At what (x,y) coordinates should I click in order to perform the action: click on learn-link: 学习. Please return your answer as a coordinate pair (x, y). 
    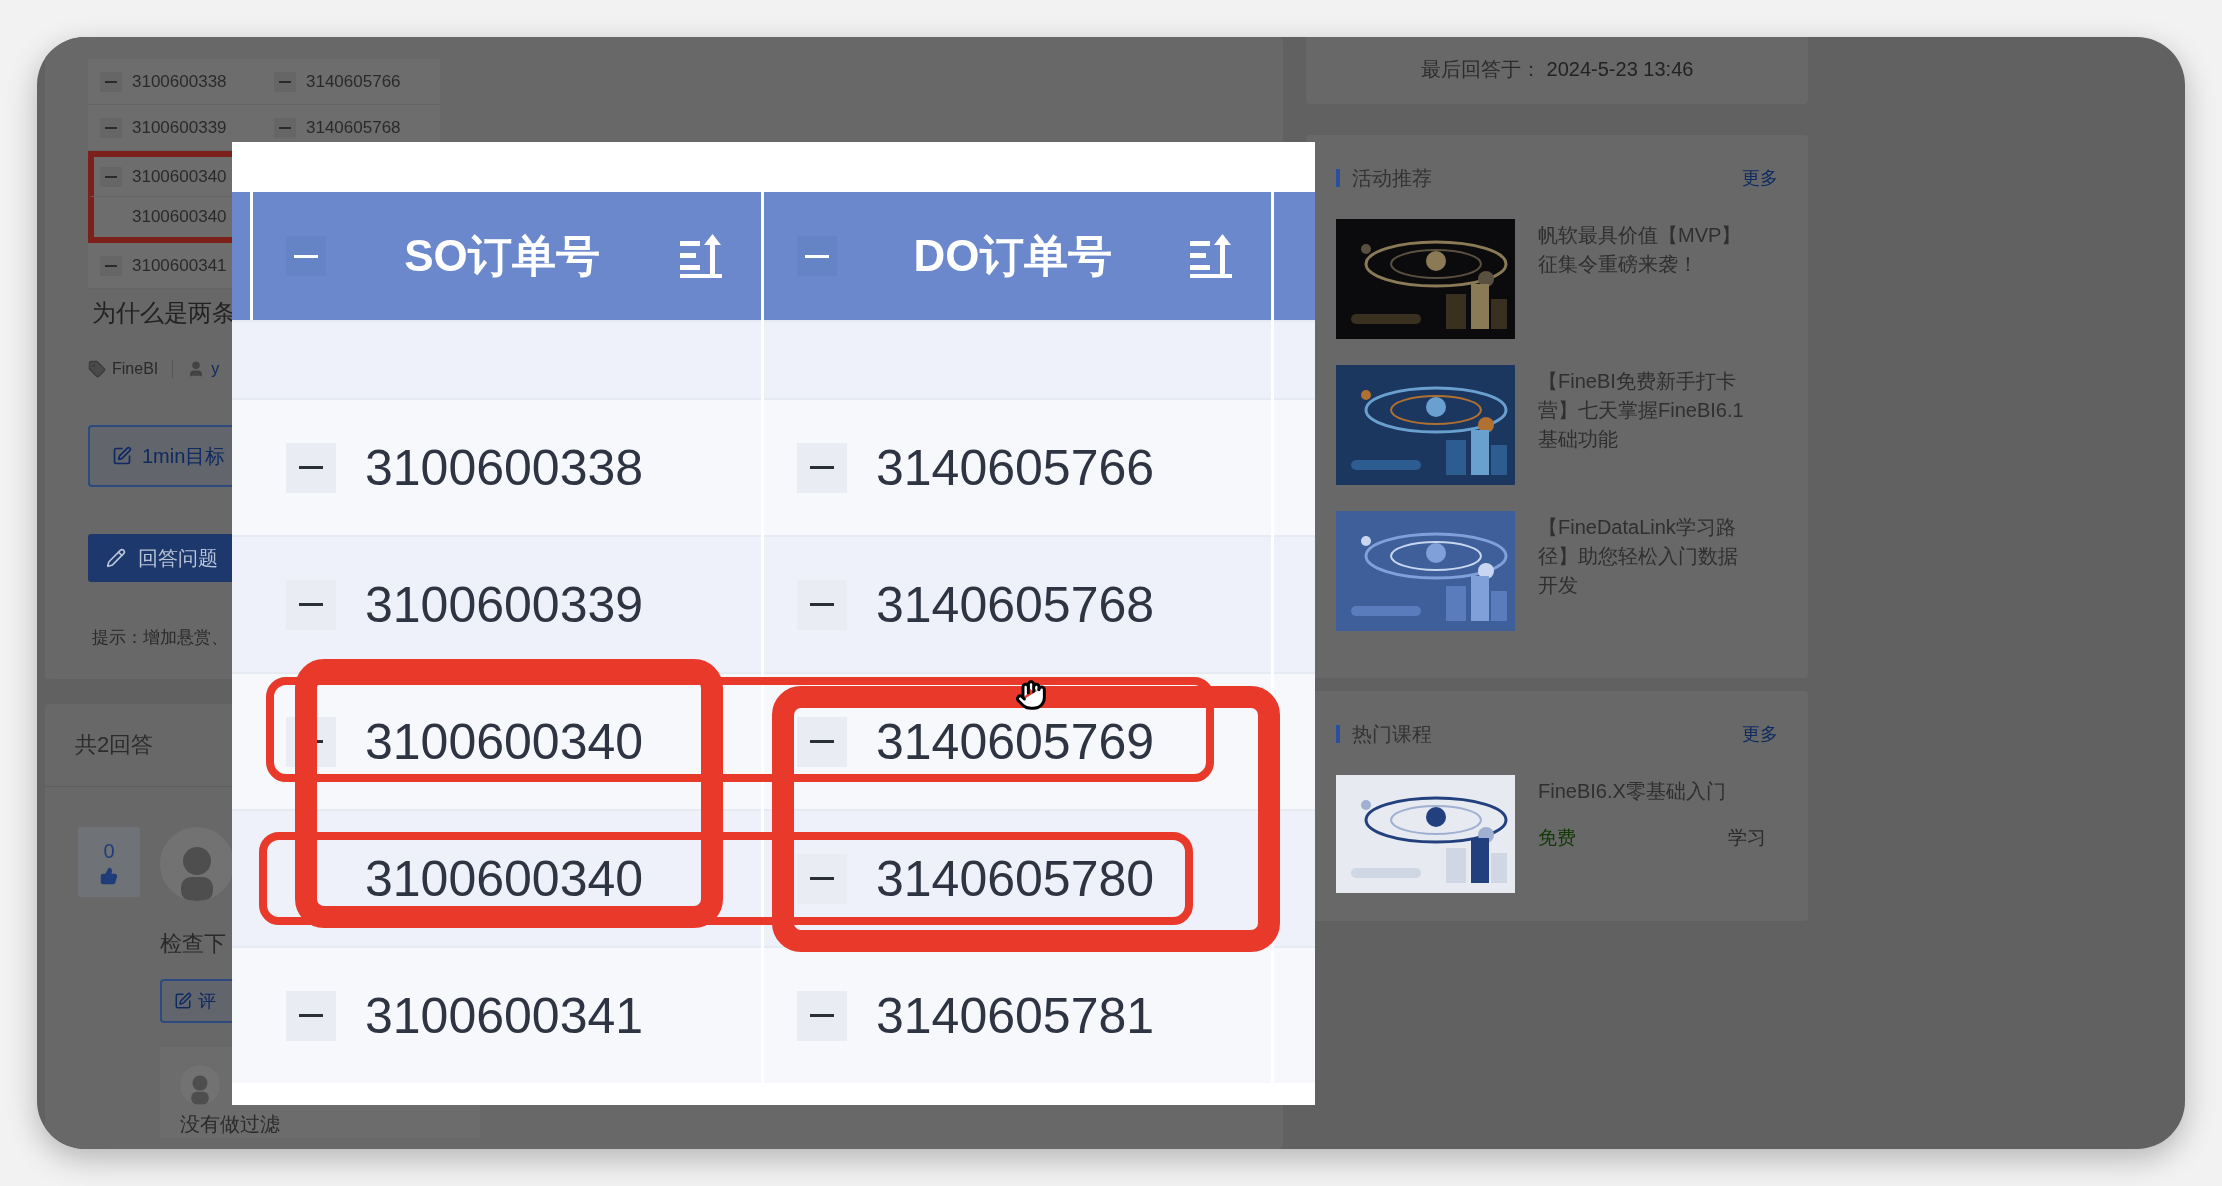
    Looking at the image, I should click on (1747, 838).